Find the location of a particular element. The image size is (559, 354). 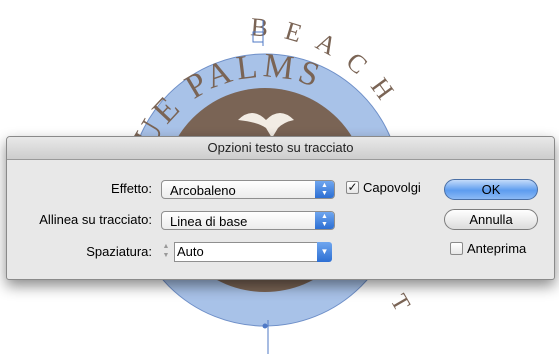

align-popup: Linea di base ▲ ▼ is located at coordinates (248, 220).